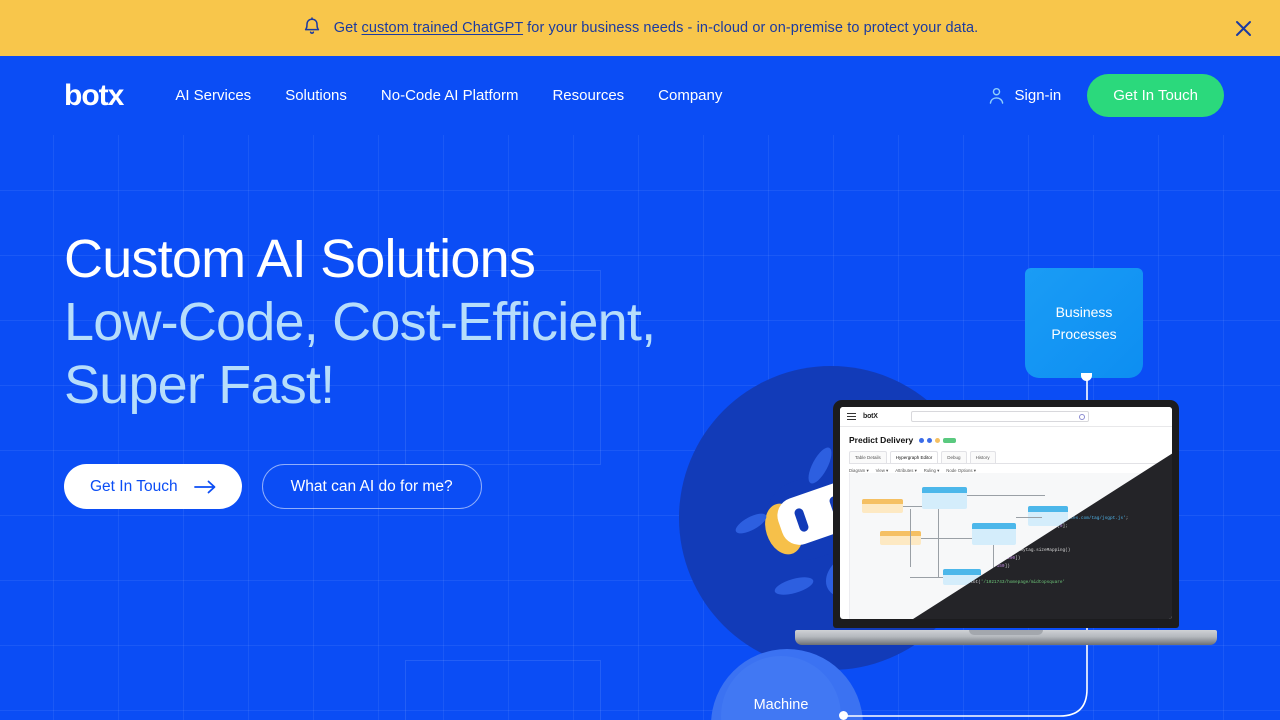 This screenshot has height=720, width=1280. What do you see at coordinates (1084, 333) in the screenshot?
I see `business-processes-line2: Processes` at bounding box center [1084, 333].